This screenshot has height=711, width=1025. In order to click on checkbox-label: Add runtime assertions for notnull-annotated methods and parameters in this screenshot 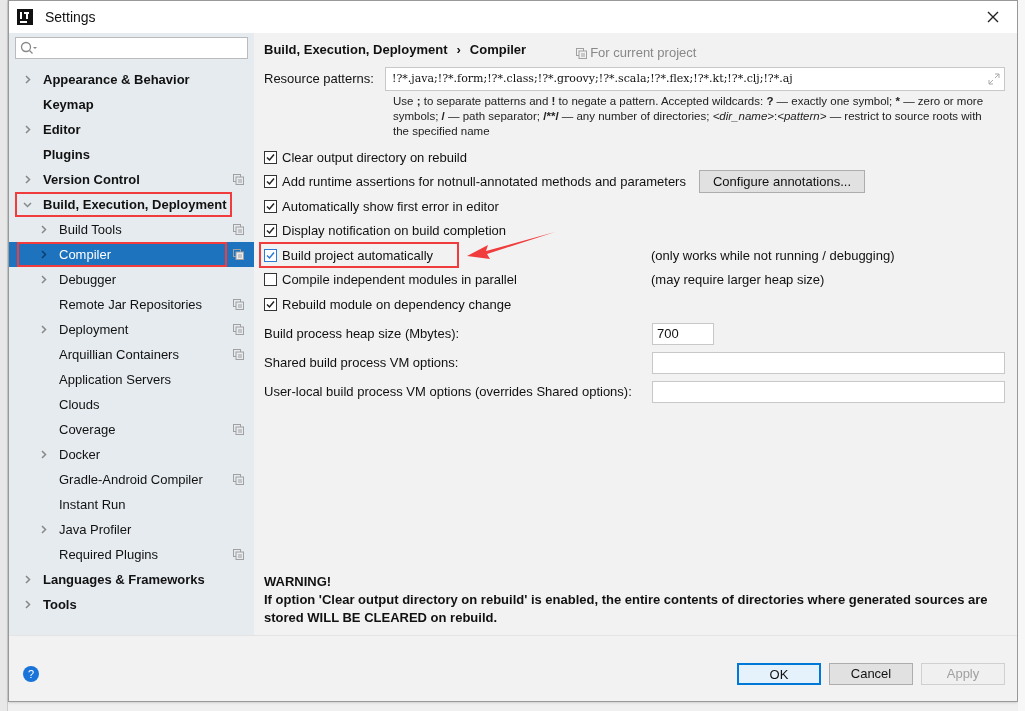, I will do `click(484, 182)`.